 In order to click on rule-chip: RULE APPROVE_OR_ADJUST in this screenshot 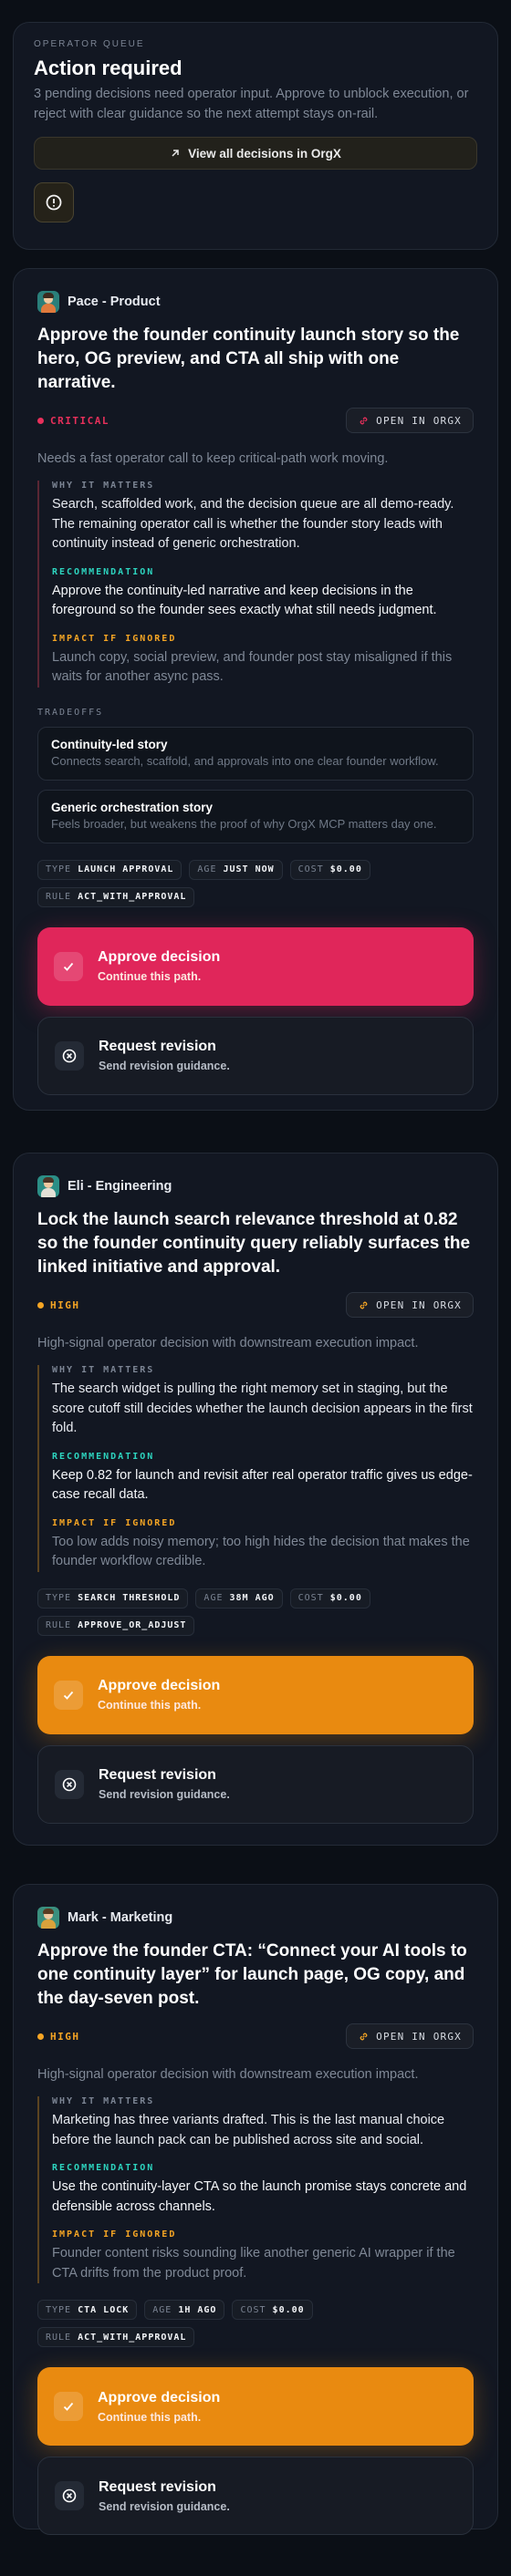, I will do `click(116, 1625)`.